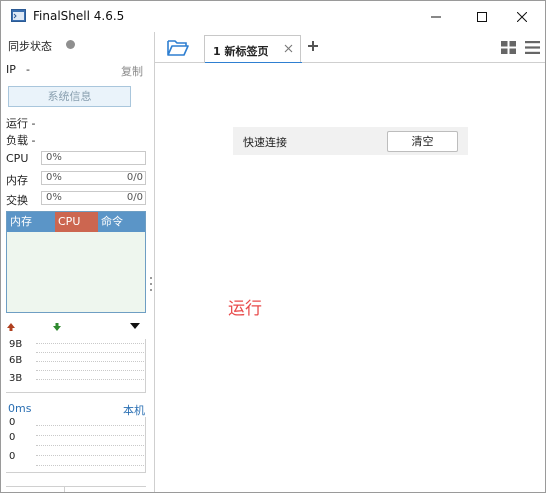 The height and width of the screenshot is (493, 546). Describe the element at coordinates (350, 141) in the screenshot. I see `quick-connect-panel: 快速连接 清空` at that location.